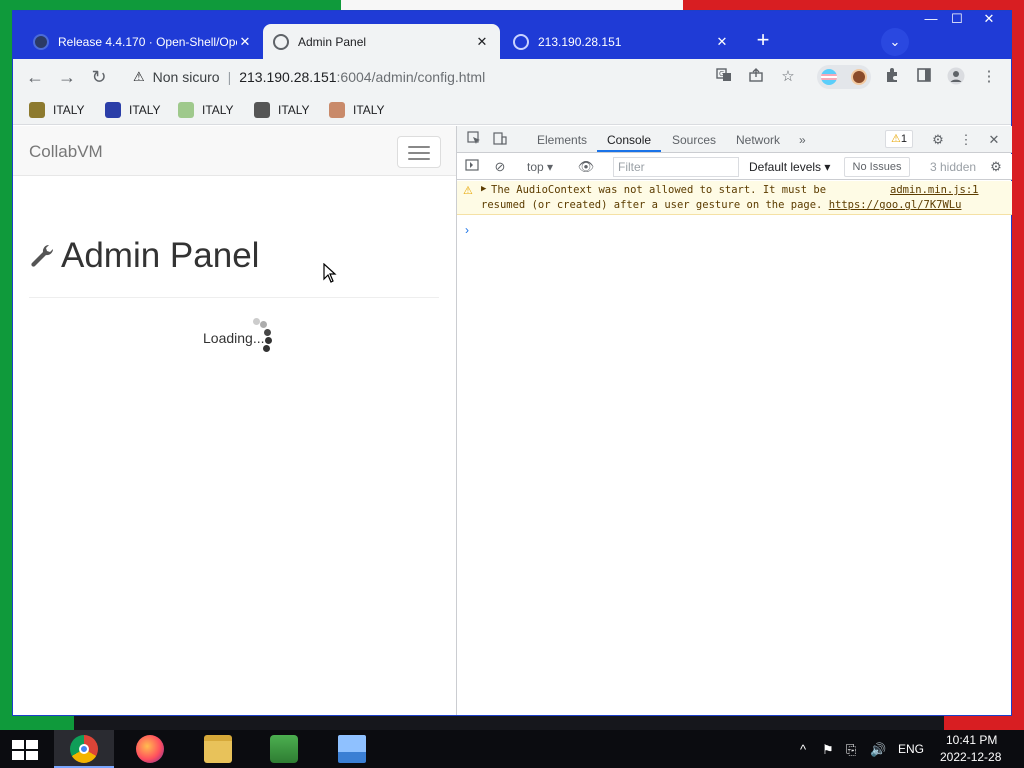 The height and width of the screenshot is (768, 1024). Describe the element at coordinates (938, 140) in the screenshot. I see `settings-gear-icon: ⚙` at that location.